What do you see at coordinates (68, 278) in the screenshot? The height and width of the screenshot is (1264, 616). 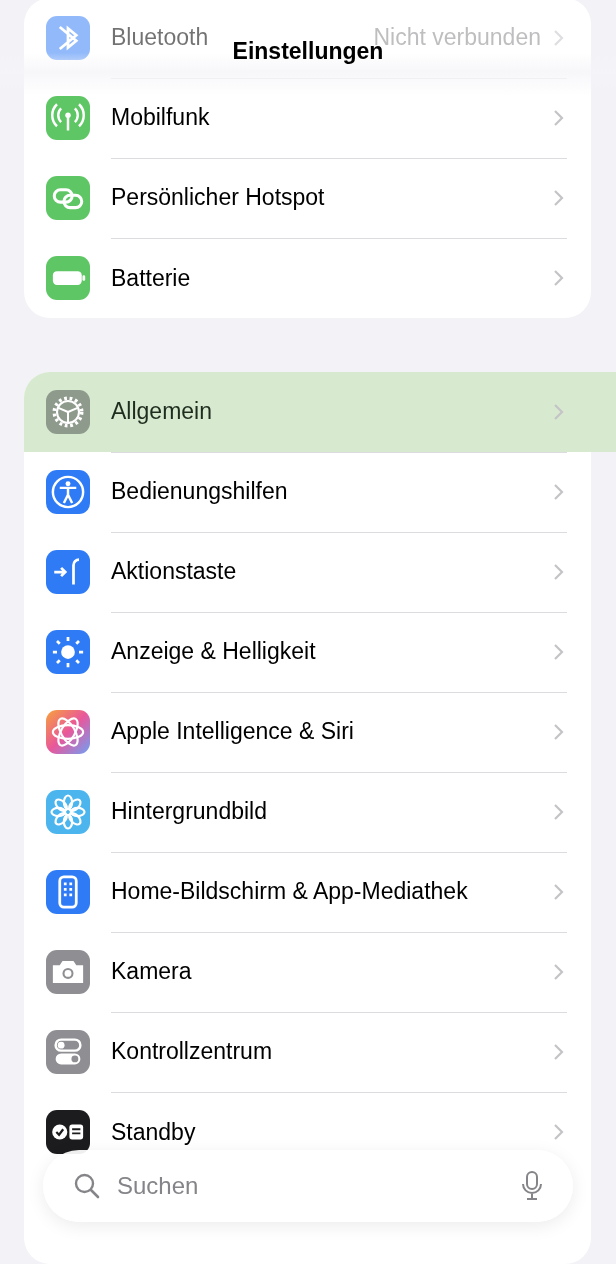 I see `battery-icon` at bounding box center [68, 278].